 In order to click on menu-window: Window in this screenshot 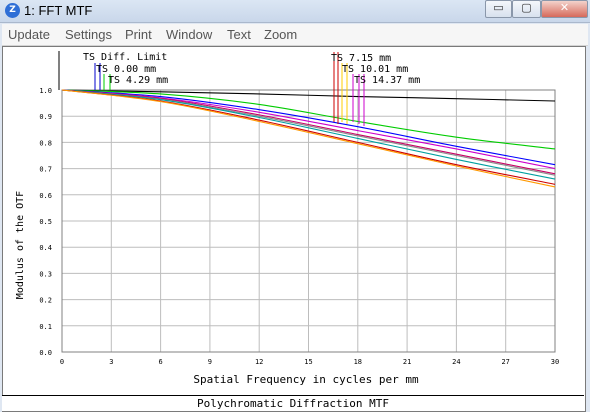, I will do `click(189, 34)`.